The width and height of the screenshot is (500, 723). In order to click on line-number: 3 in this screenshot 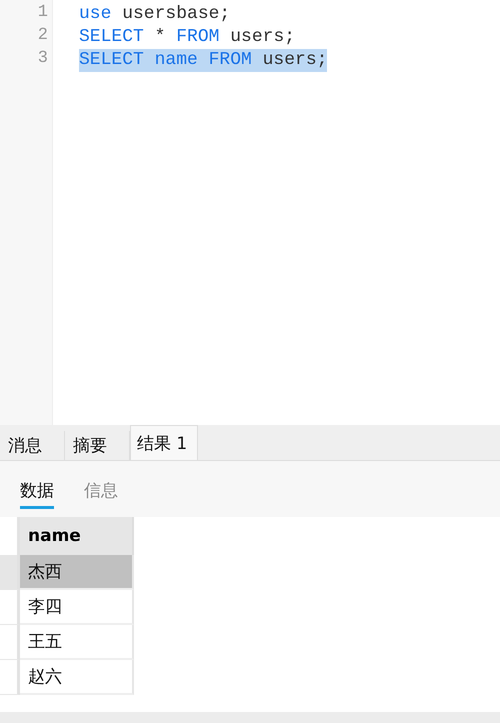, I will do `click(43, 59)`.